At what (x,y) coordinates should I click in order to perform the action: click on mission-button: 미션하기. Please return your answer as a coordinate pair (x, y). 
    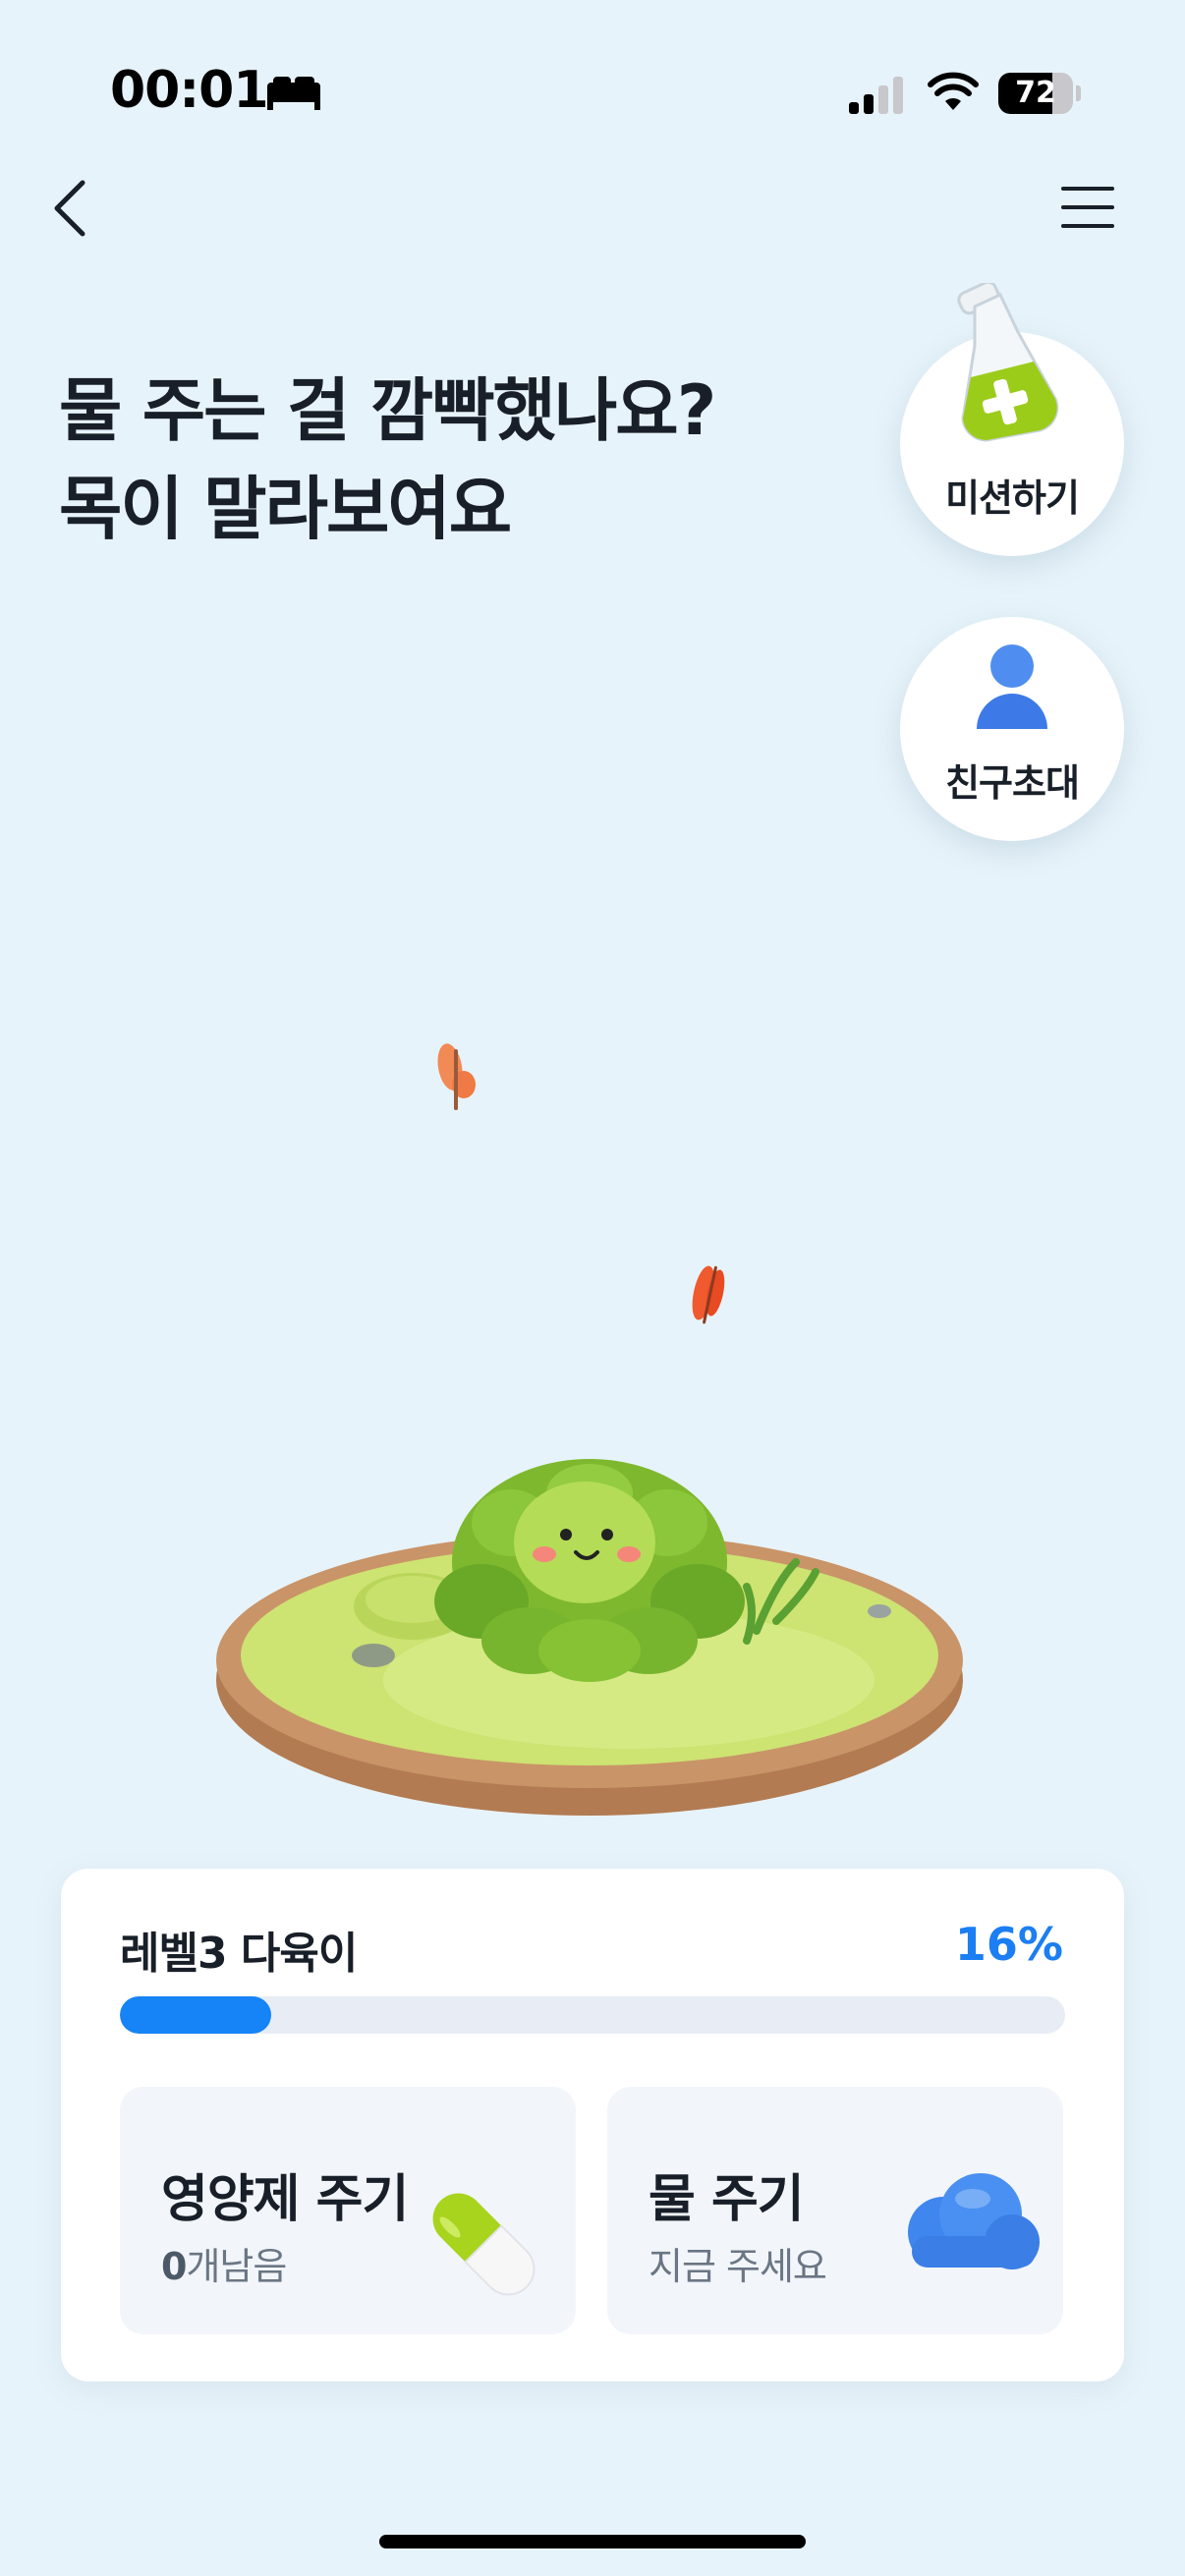
    Looking at the image, I should click on (1012, 419).